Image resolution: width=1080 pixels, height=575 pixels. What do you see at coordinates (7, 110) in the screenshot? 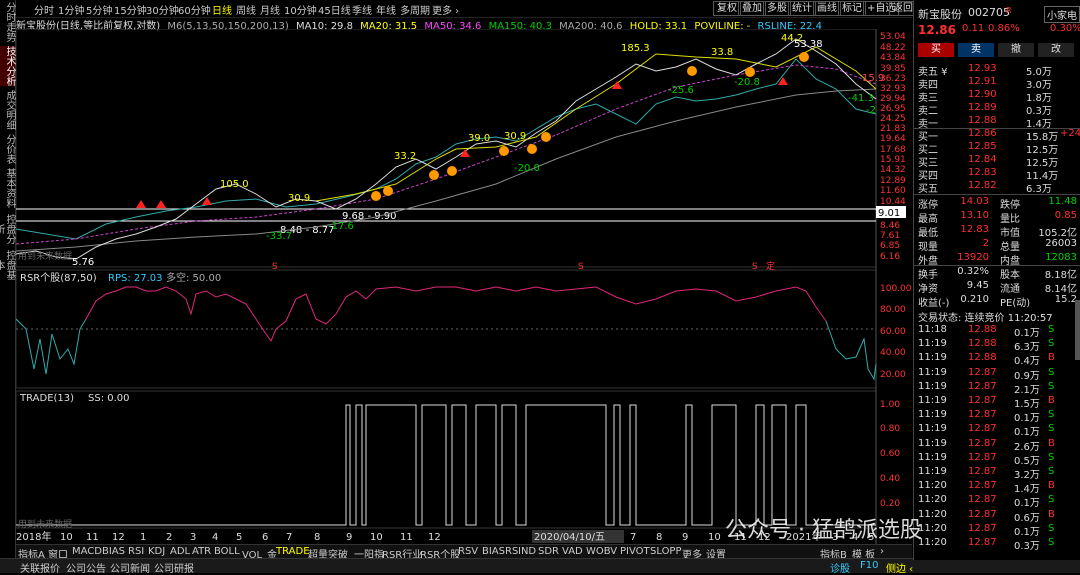
I see `tab-trade-details: 成交明细` at bounding box center [7, 110].